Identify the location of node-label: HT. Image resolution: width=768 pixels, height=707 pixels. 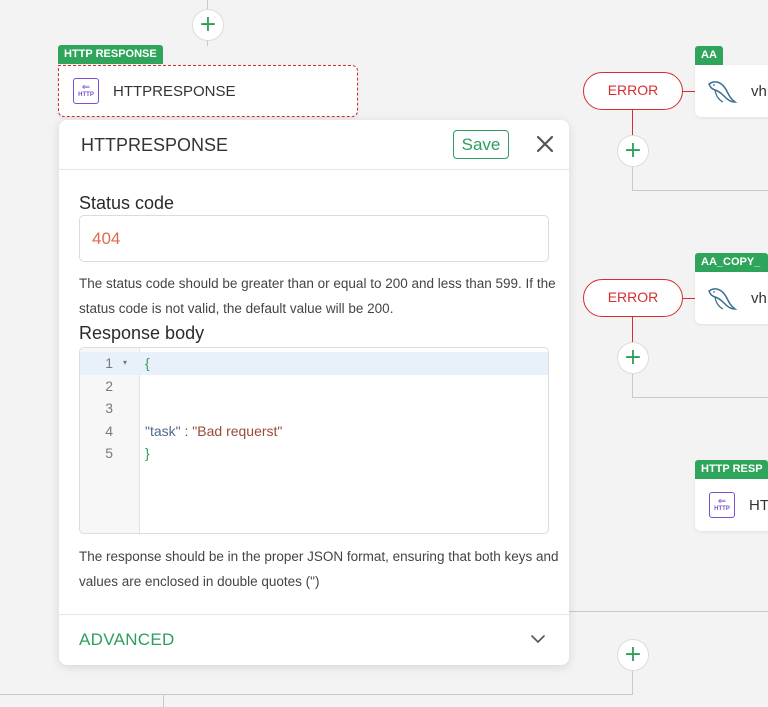
(758, 505).